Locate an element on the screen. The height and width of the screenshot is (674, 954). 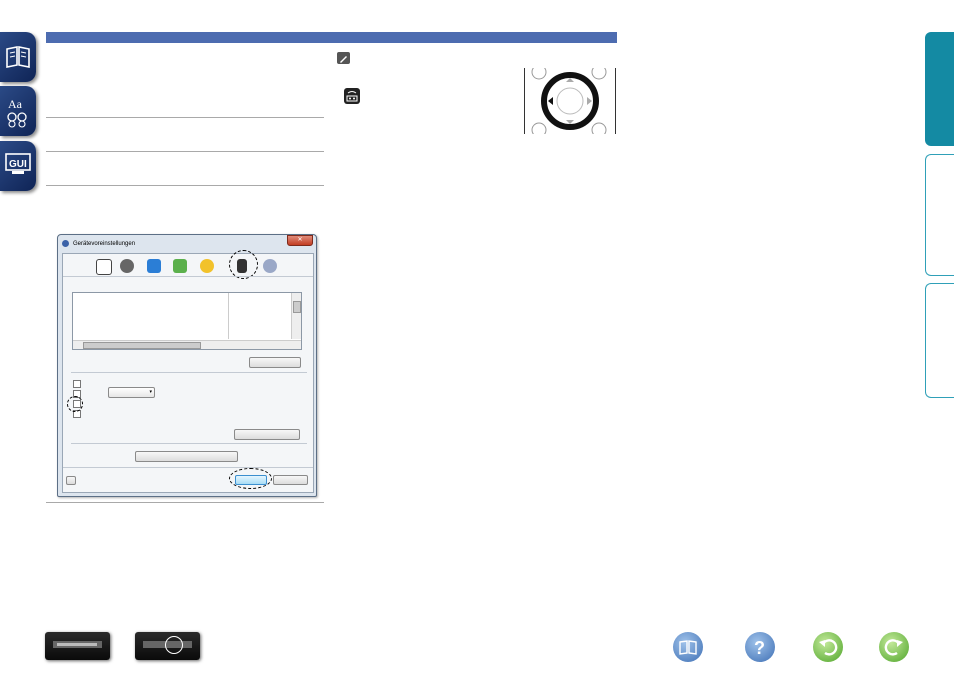
app-icon is located at coordinates (65, 243).